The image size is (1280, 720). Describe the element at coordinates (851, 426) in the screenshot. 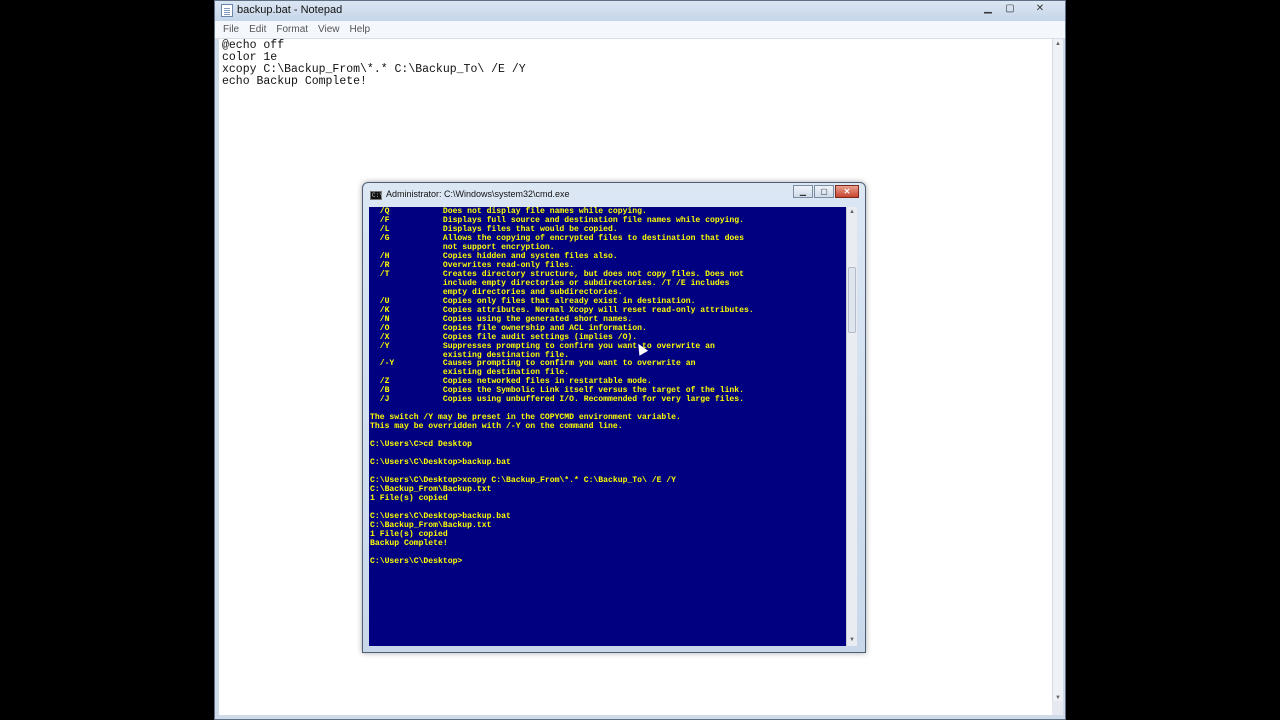

I see `cmd-vertical-scrollbar: ▲ ▼` at that location.